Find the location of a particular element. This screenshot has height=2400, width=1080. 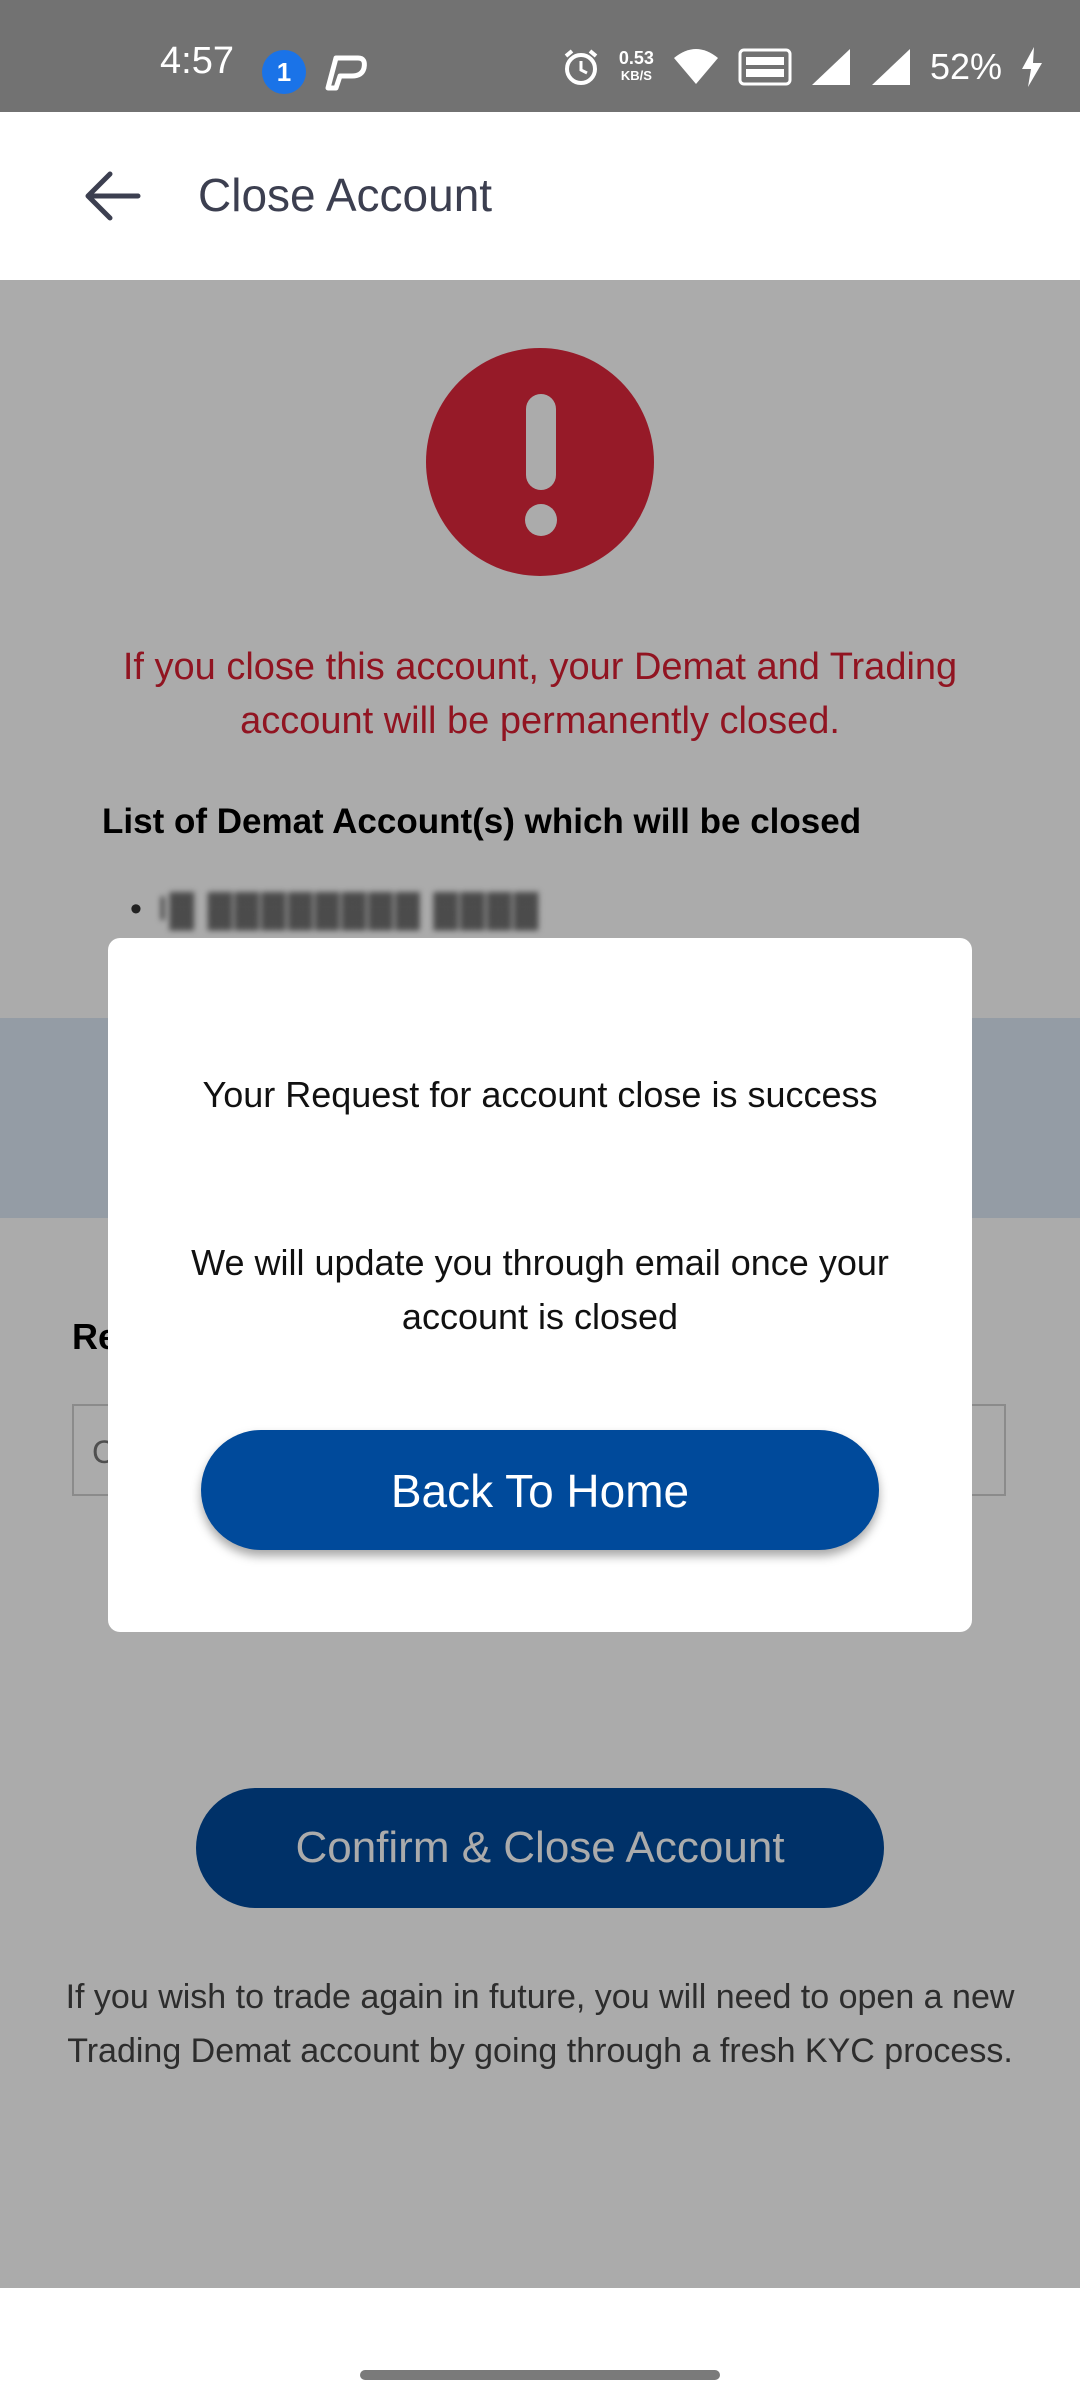

volte-icon is located at coordinates (765, 67).